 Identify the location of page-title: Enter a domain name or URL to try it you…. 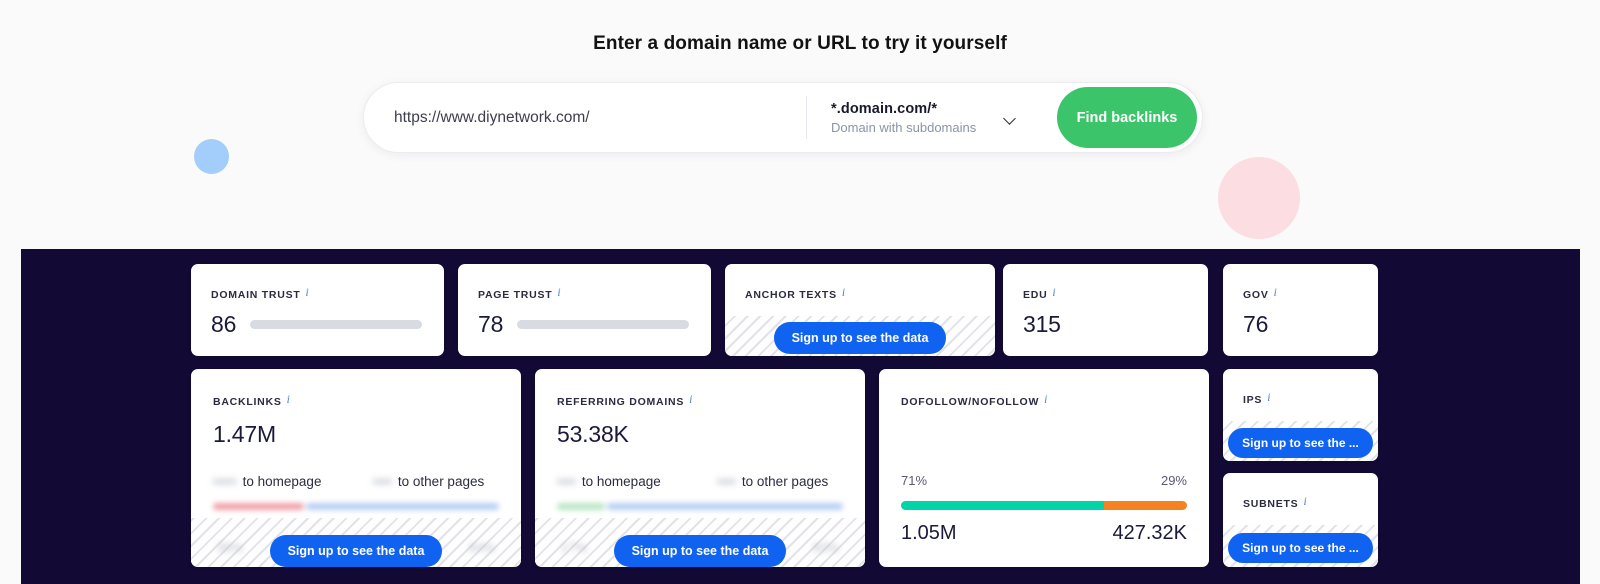
(800, 43).